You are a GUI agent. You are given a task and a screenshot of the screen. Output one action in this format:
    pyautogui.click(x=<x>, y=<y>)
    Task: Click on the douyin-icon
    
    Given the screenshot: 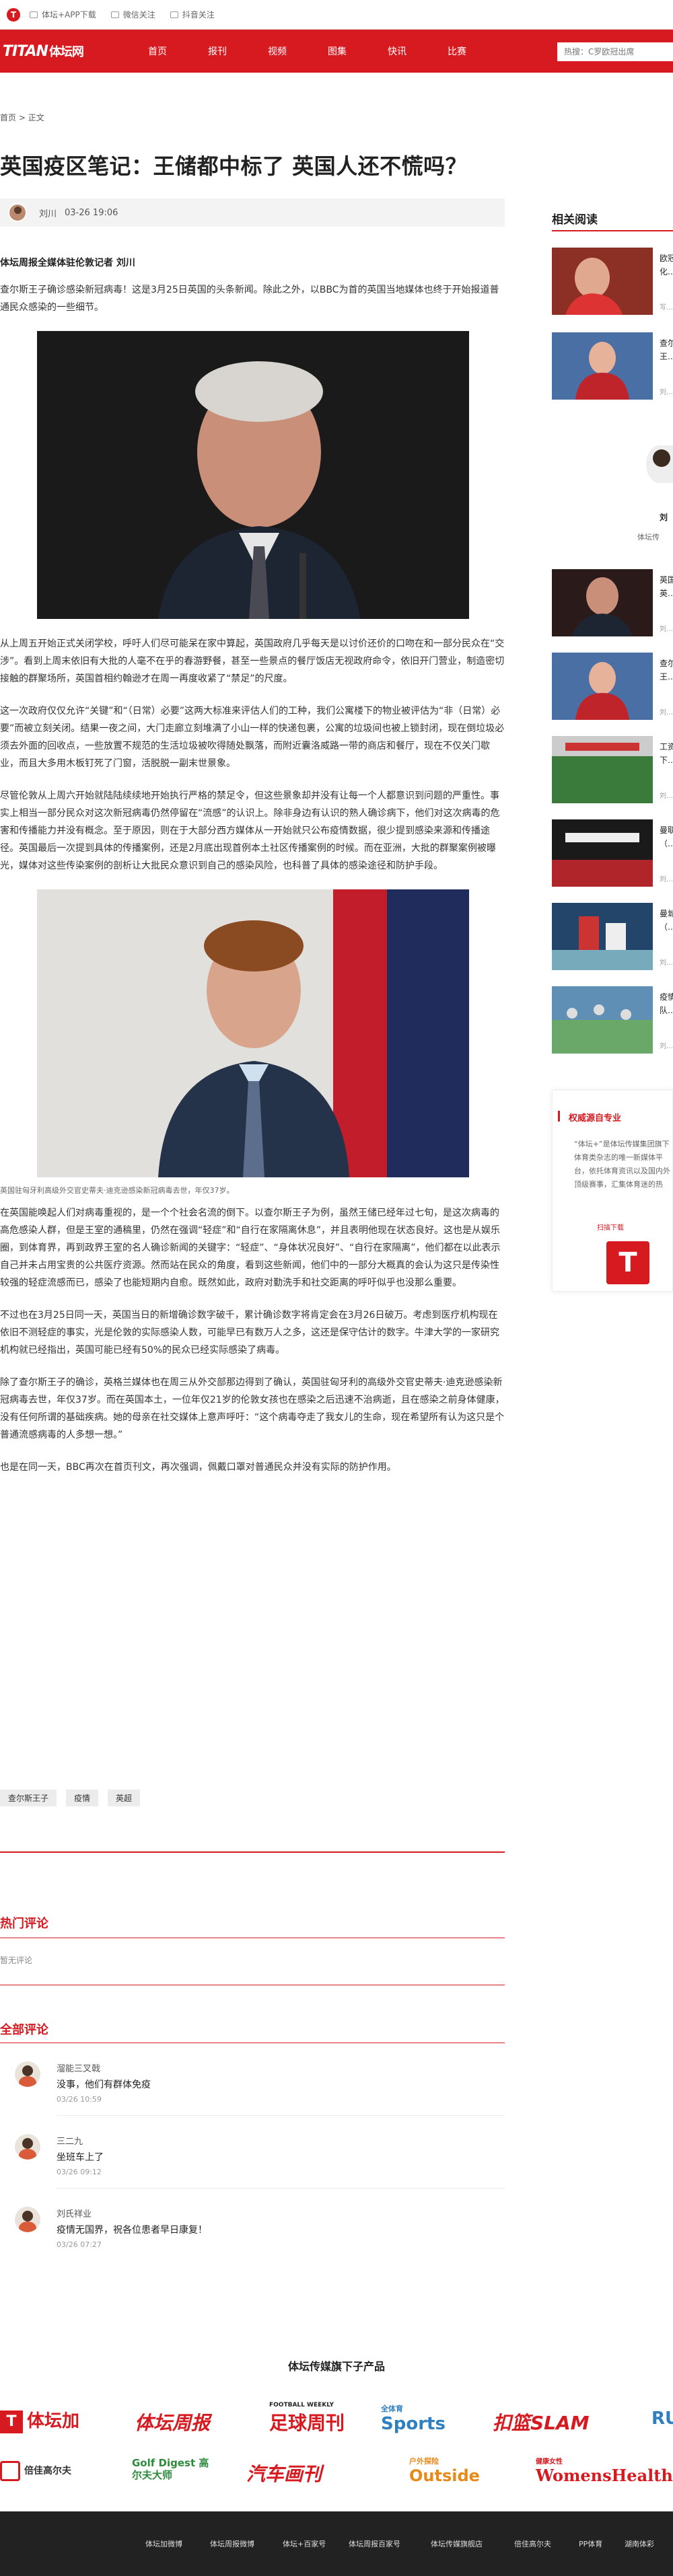 What is the action you would take?
    pyautogui.click(x=174, y=14)
    